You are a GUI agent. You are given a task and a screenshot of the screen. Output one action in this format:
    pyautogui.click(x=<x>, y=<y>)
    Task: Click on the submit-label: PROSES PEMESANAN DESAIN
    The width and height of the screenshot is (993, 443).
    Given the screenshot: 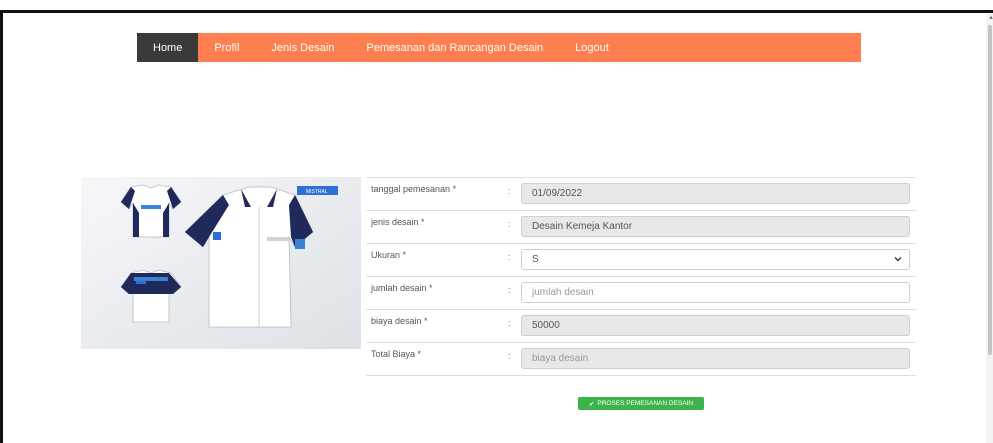 What is the action you would take?
    pyautogui.click(x=645, y=403)
    